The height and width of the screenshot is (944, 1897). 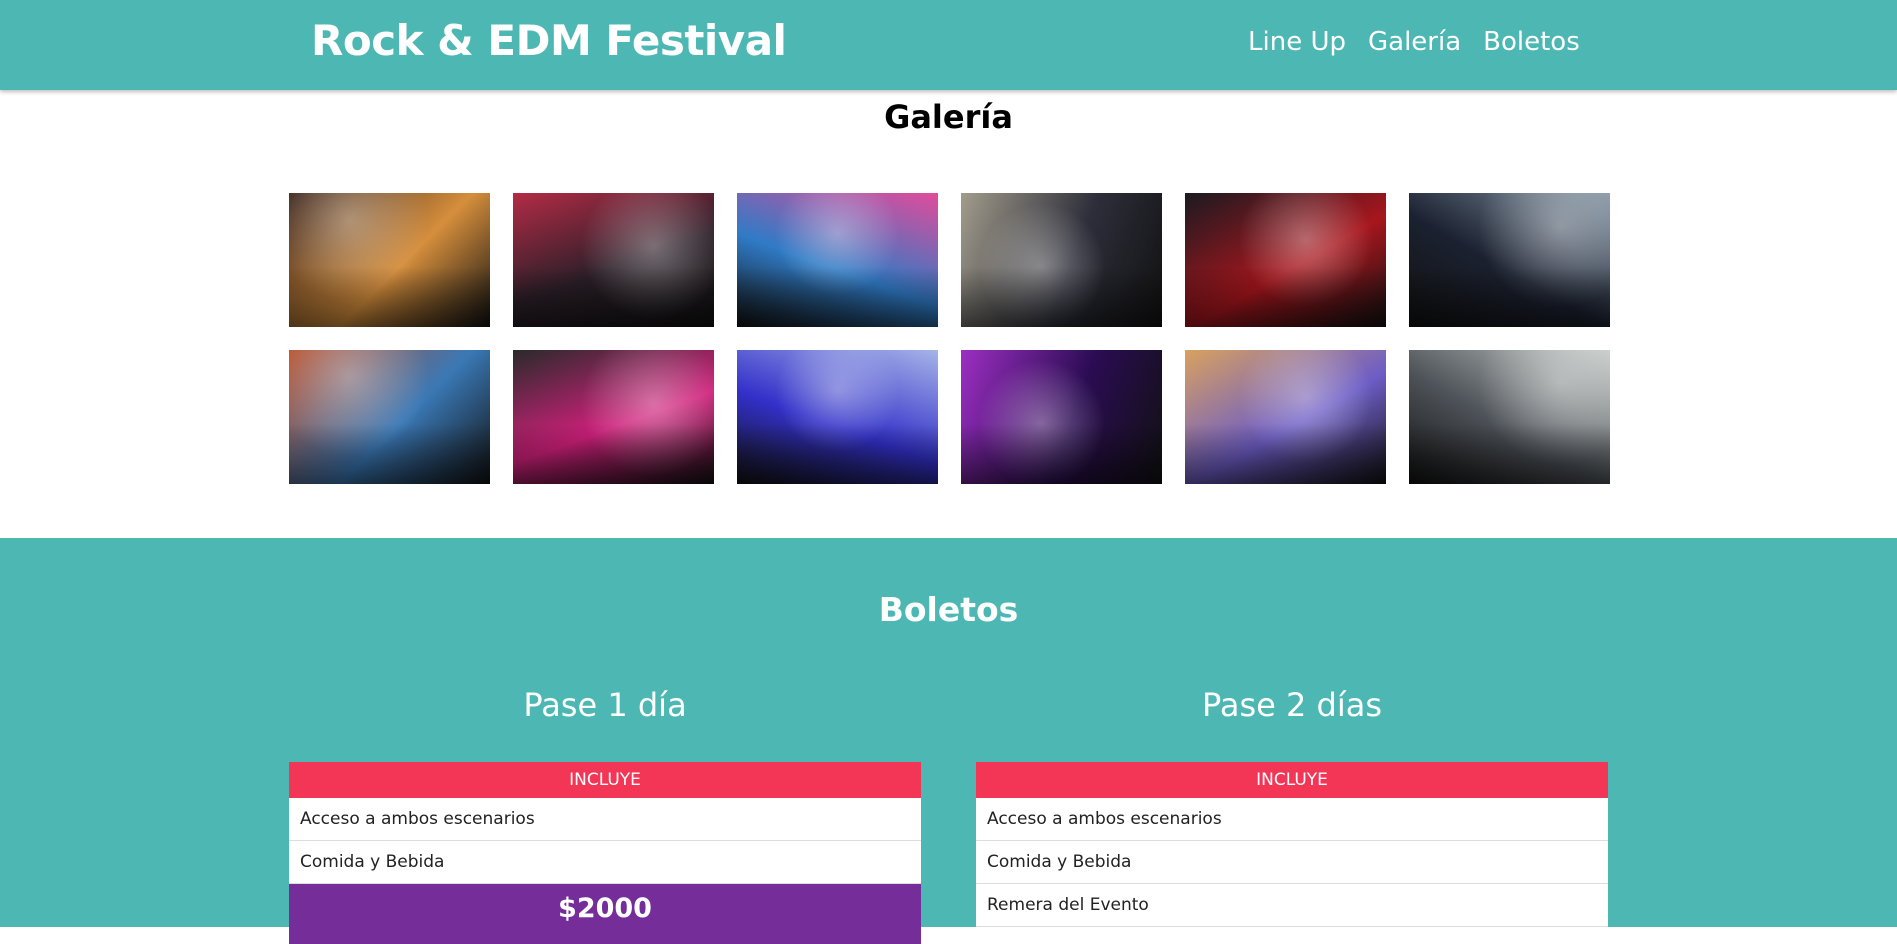 What do you see at coordinates (837, 417) in the screenshot?
I see `dj-hand-blue-photo` at bounding box center [837, 417].